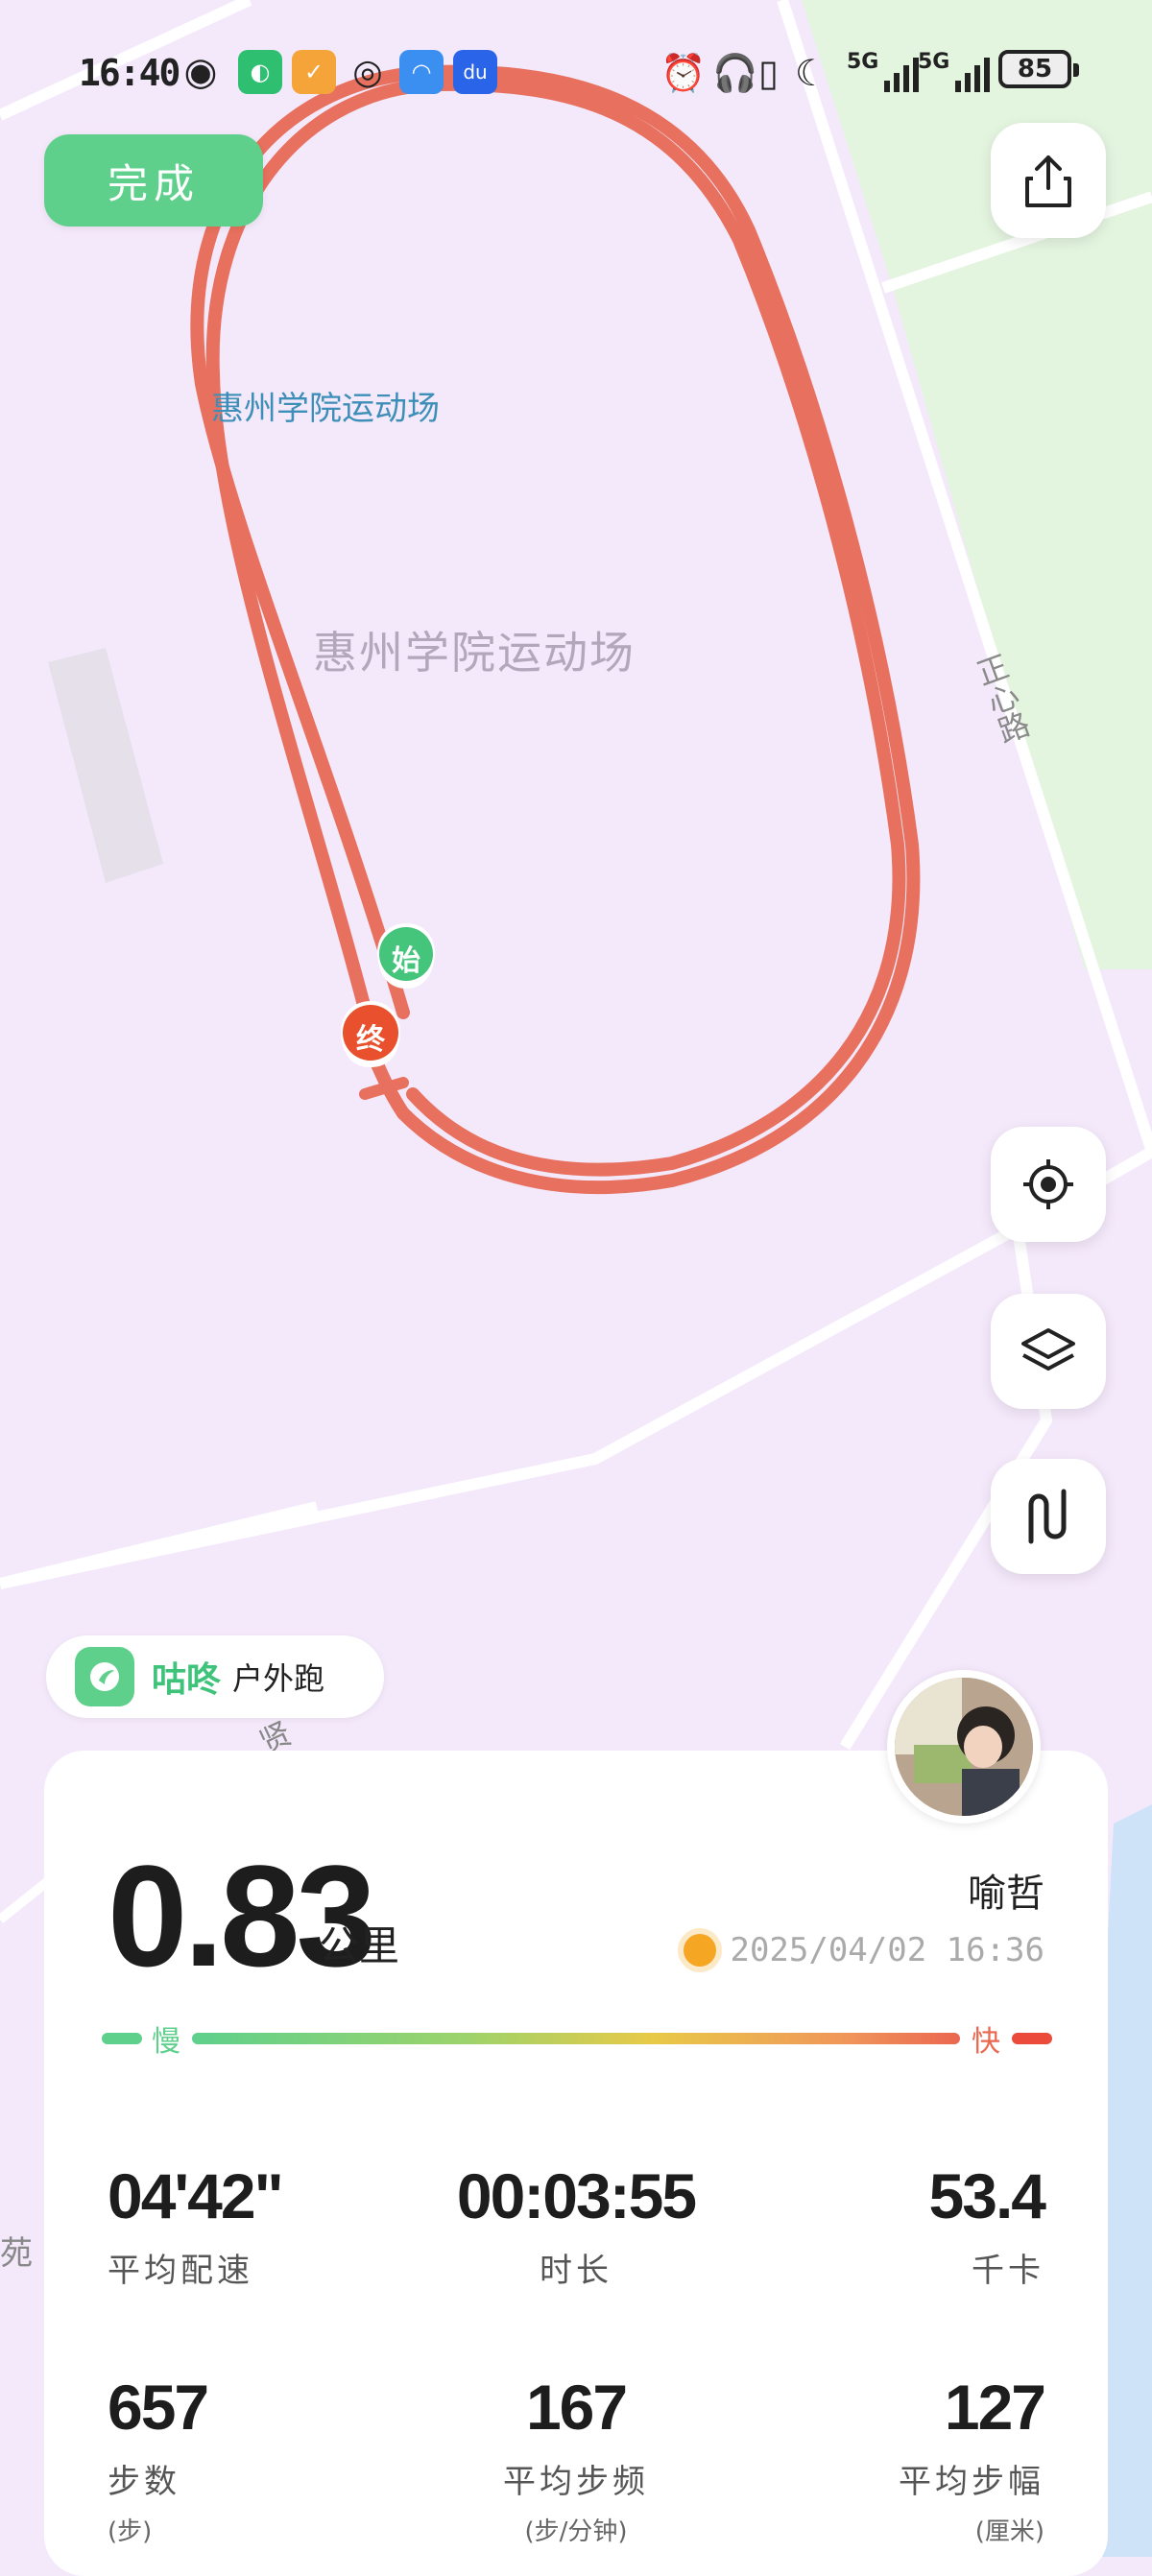  What do you see at coordinates (887, 1950) in the screenshot?
I see `datetime-text: 2025/04/02 16:36` at bounding box center [887, 1950].